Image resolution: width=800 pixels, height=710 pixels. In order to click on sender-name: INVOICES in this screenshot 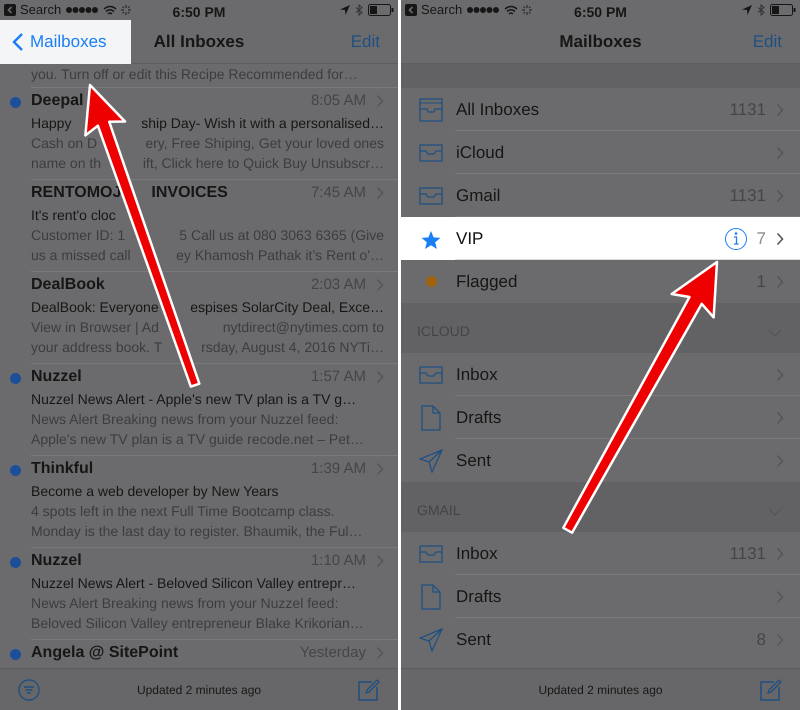, I will do `click(189, 193)`.